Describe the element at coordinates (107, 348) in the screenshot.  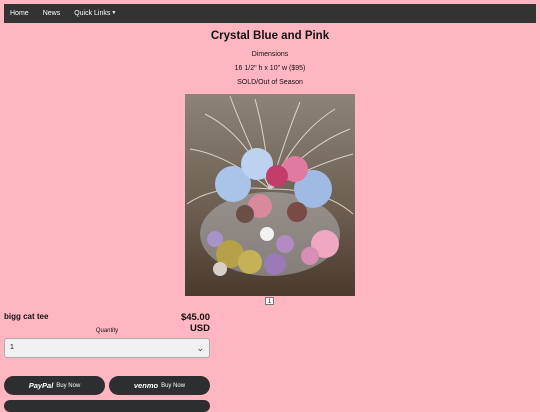
I see `quantity-select: 1 ⌄` at that location.